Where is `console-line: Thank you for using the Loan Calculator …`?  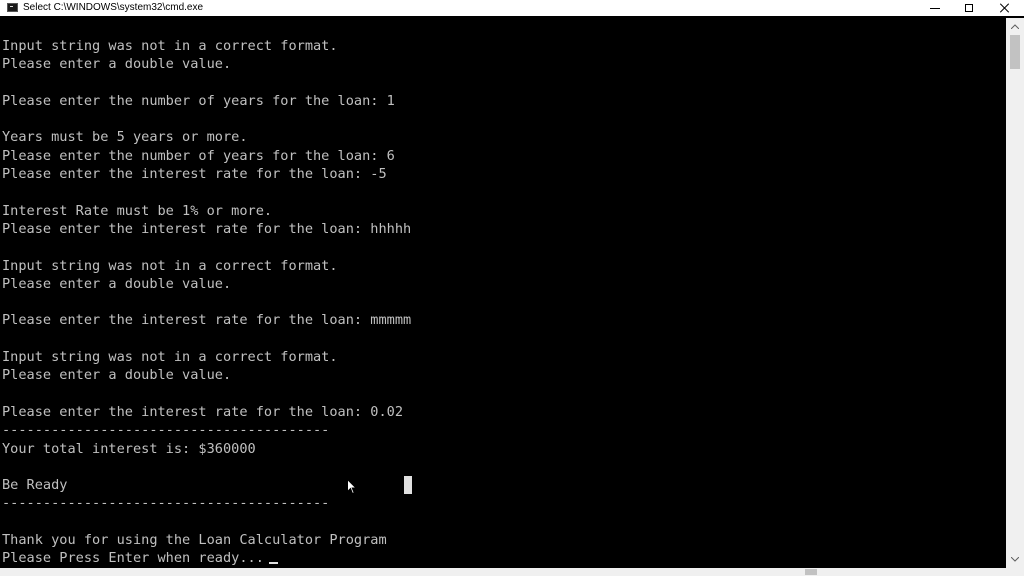
console-line: Thank you for using the Loan Calculator … is located at coordinates (194, 540).